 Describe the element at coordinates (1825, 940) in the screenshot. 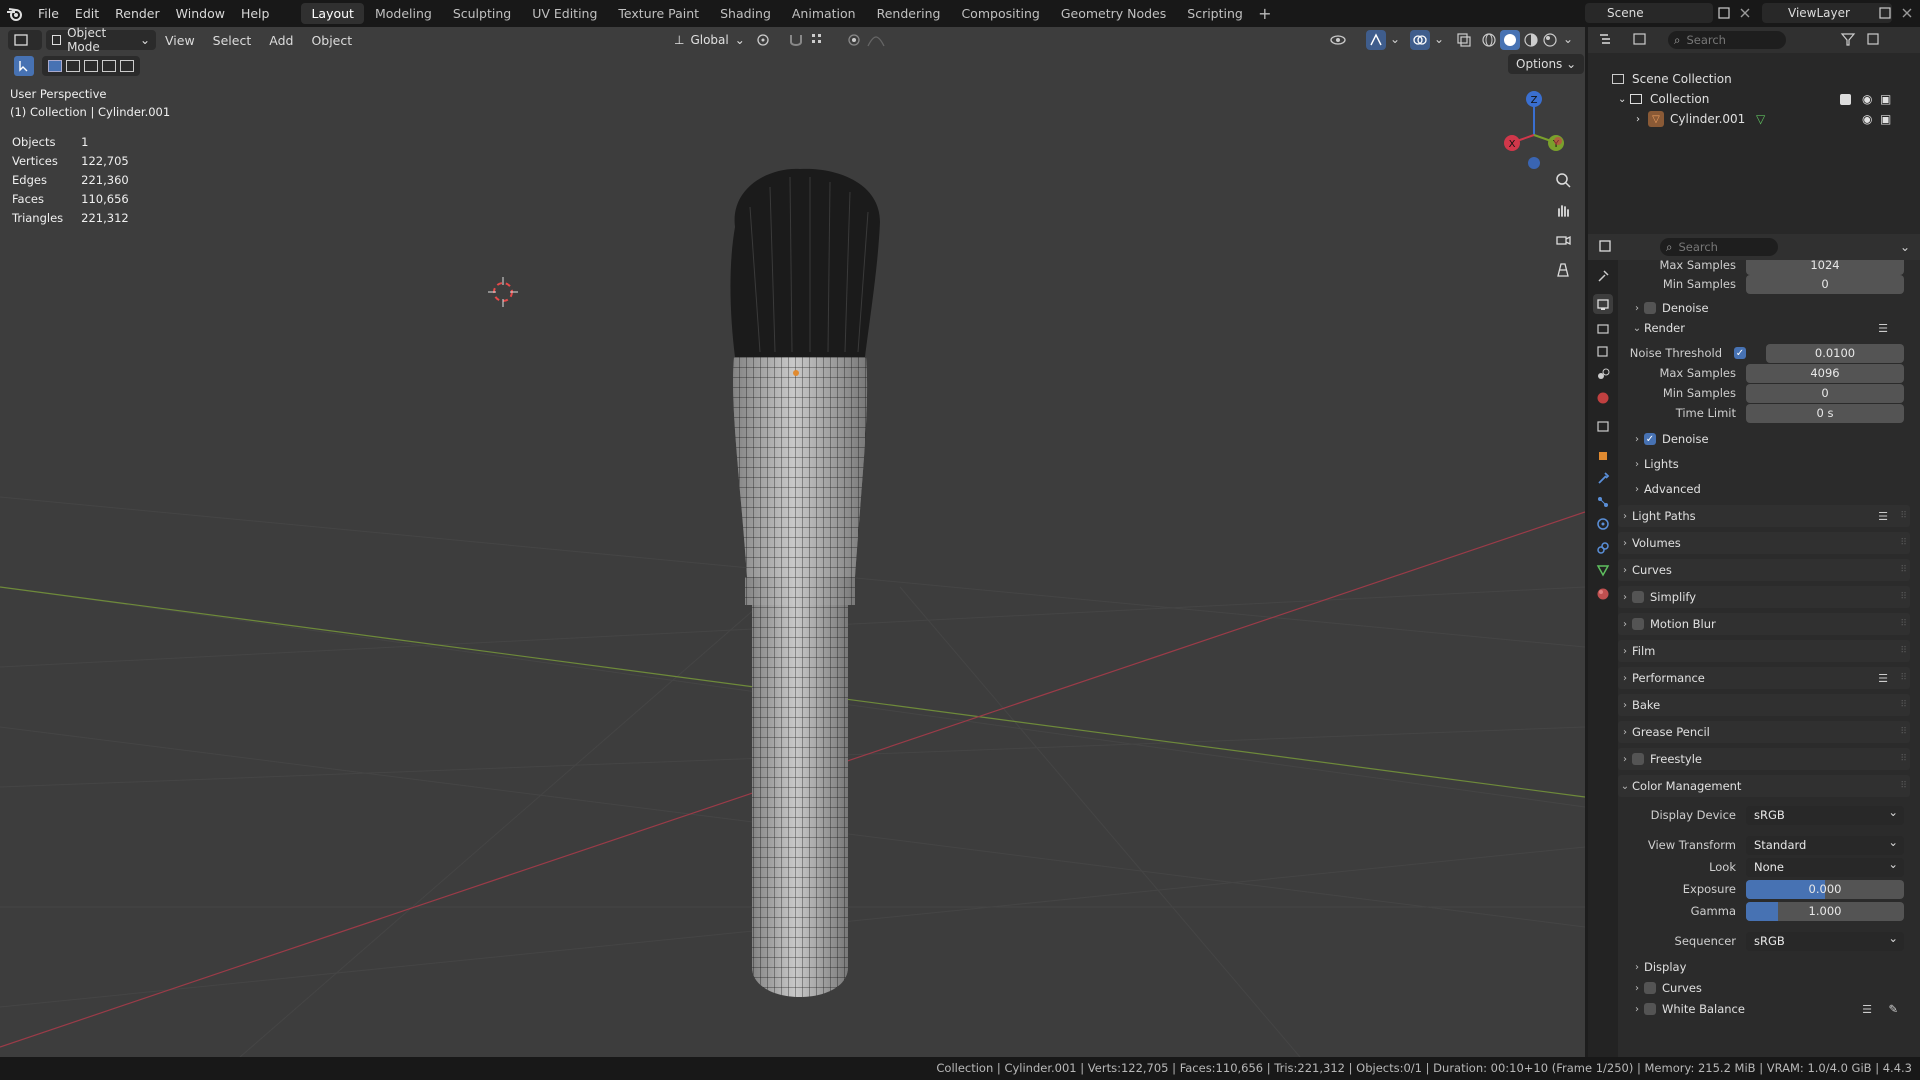

I see `sequencer-select: sRGB` at that location.